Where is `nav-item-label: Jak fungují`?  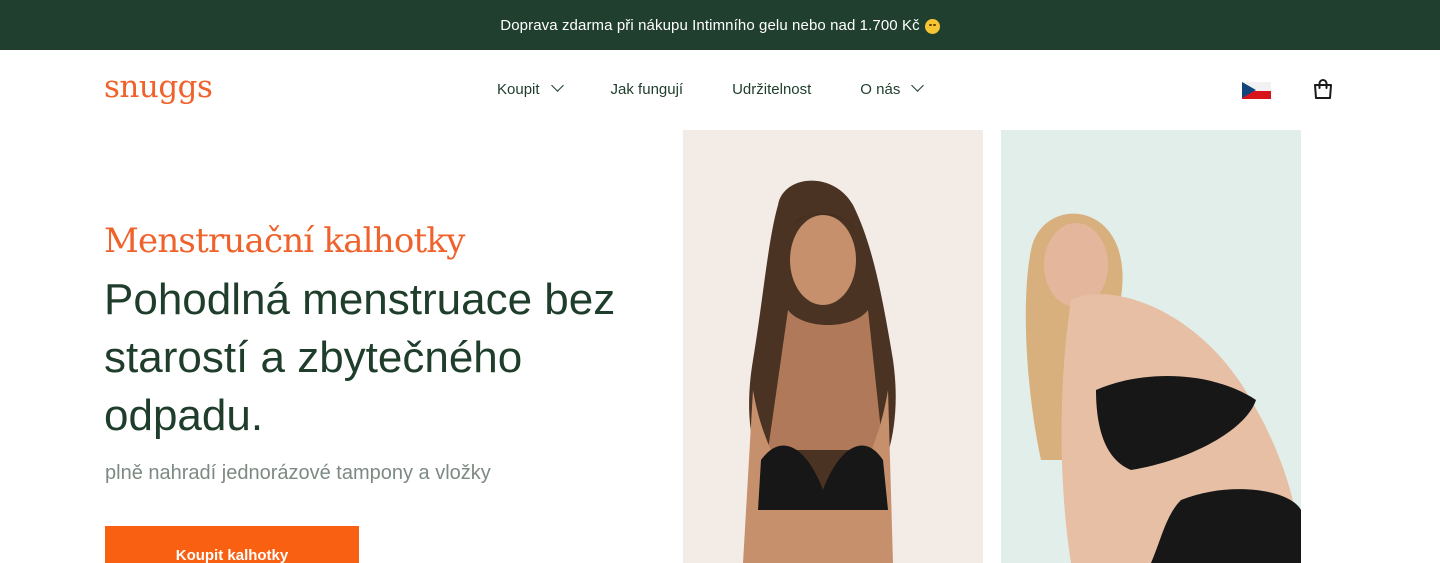
nav-item-label: Jak fungují is located at coordinates (647, 89).